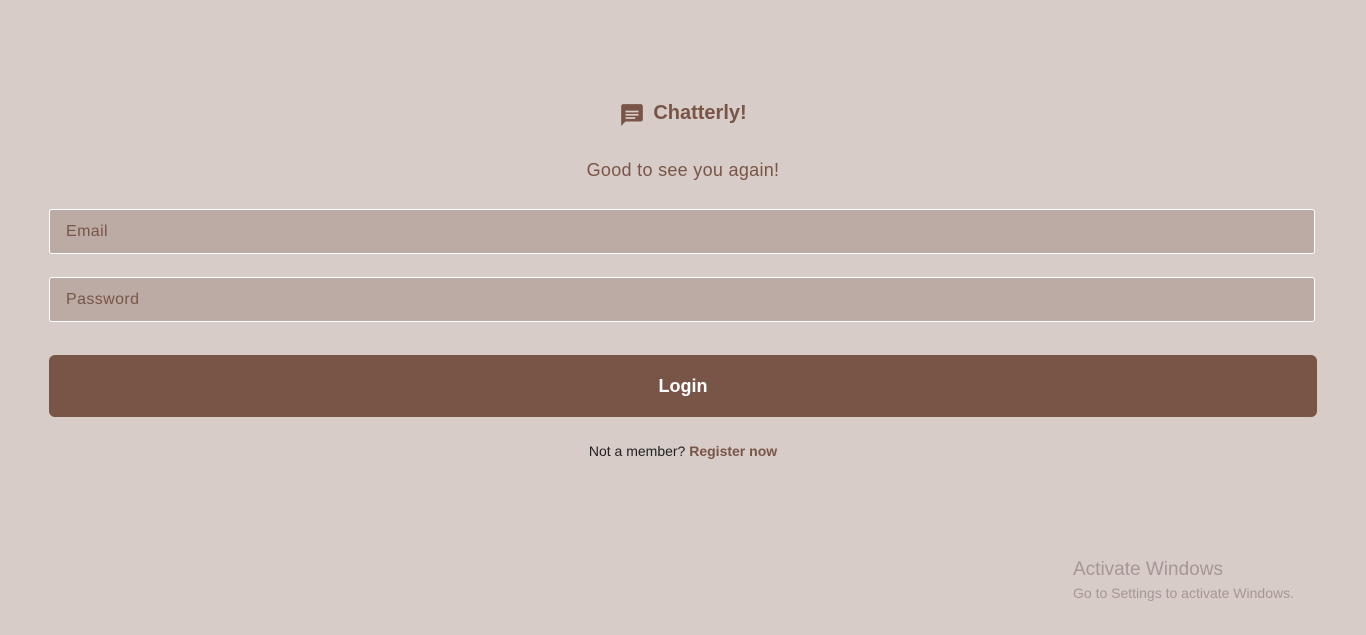 Image resolution: width=1366 pixels, height=635 pixels. Describe the element at coordinates (700, 112) in the screenshot. I see `app-title: Chatterly!` at that location.